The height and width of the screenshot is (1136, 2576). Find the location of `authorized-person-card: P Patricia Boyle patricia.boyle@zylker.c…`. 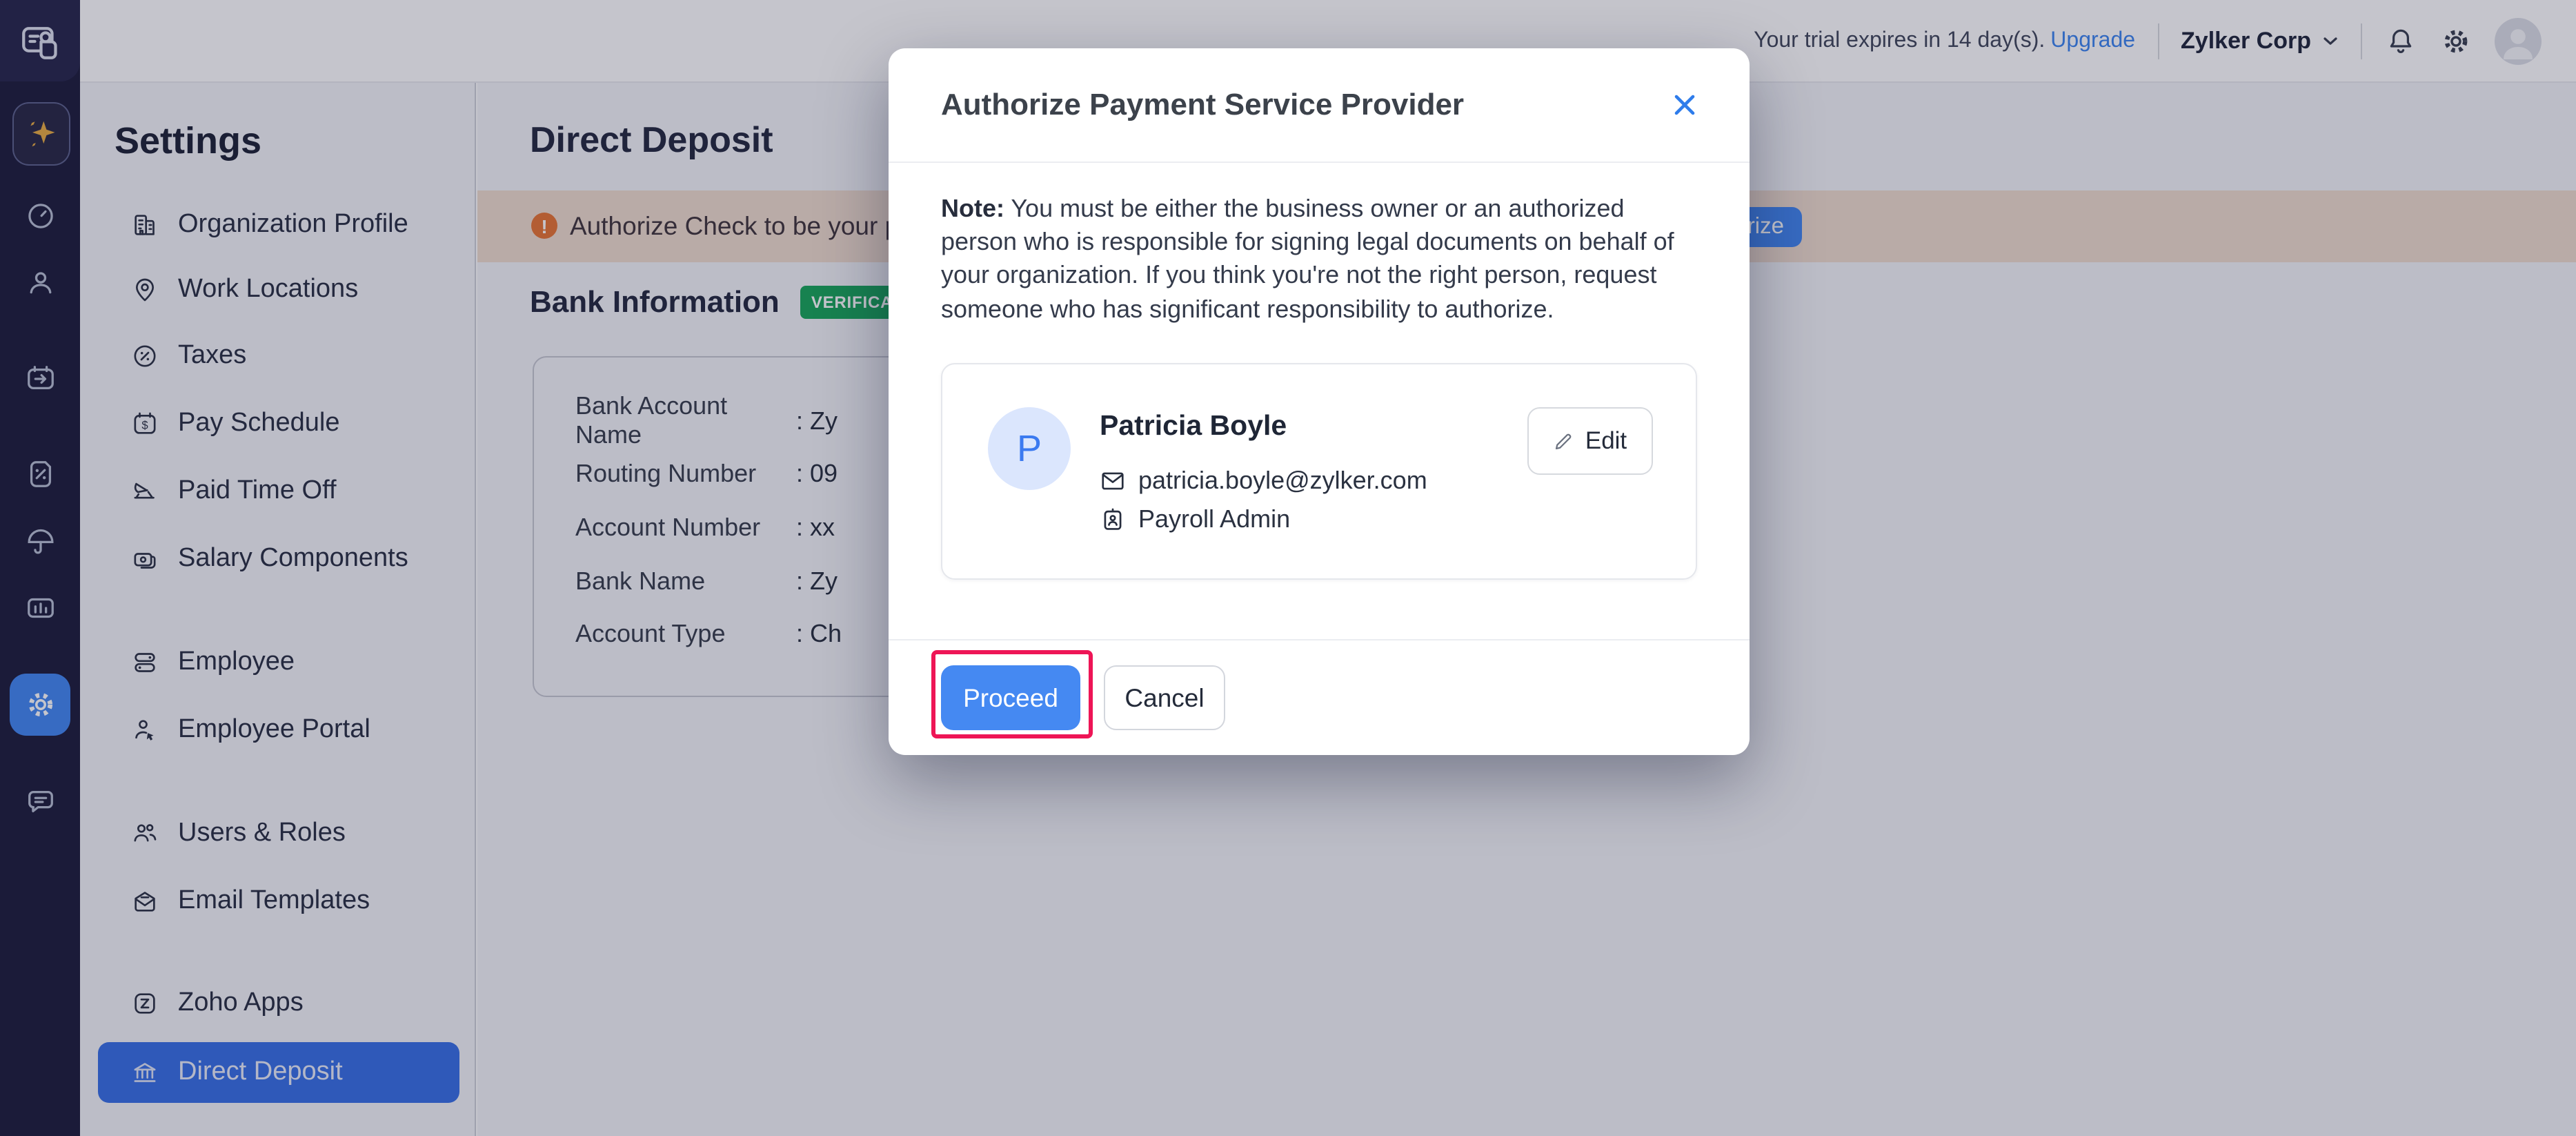

authorized-person-card: P Patricia Boyle patricia.boyle@zylker.c… is located at coordinates (1319, 471).